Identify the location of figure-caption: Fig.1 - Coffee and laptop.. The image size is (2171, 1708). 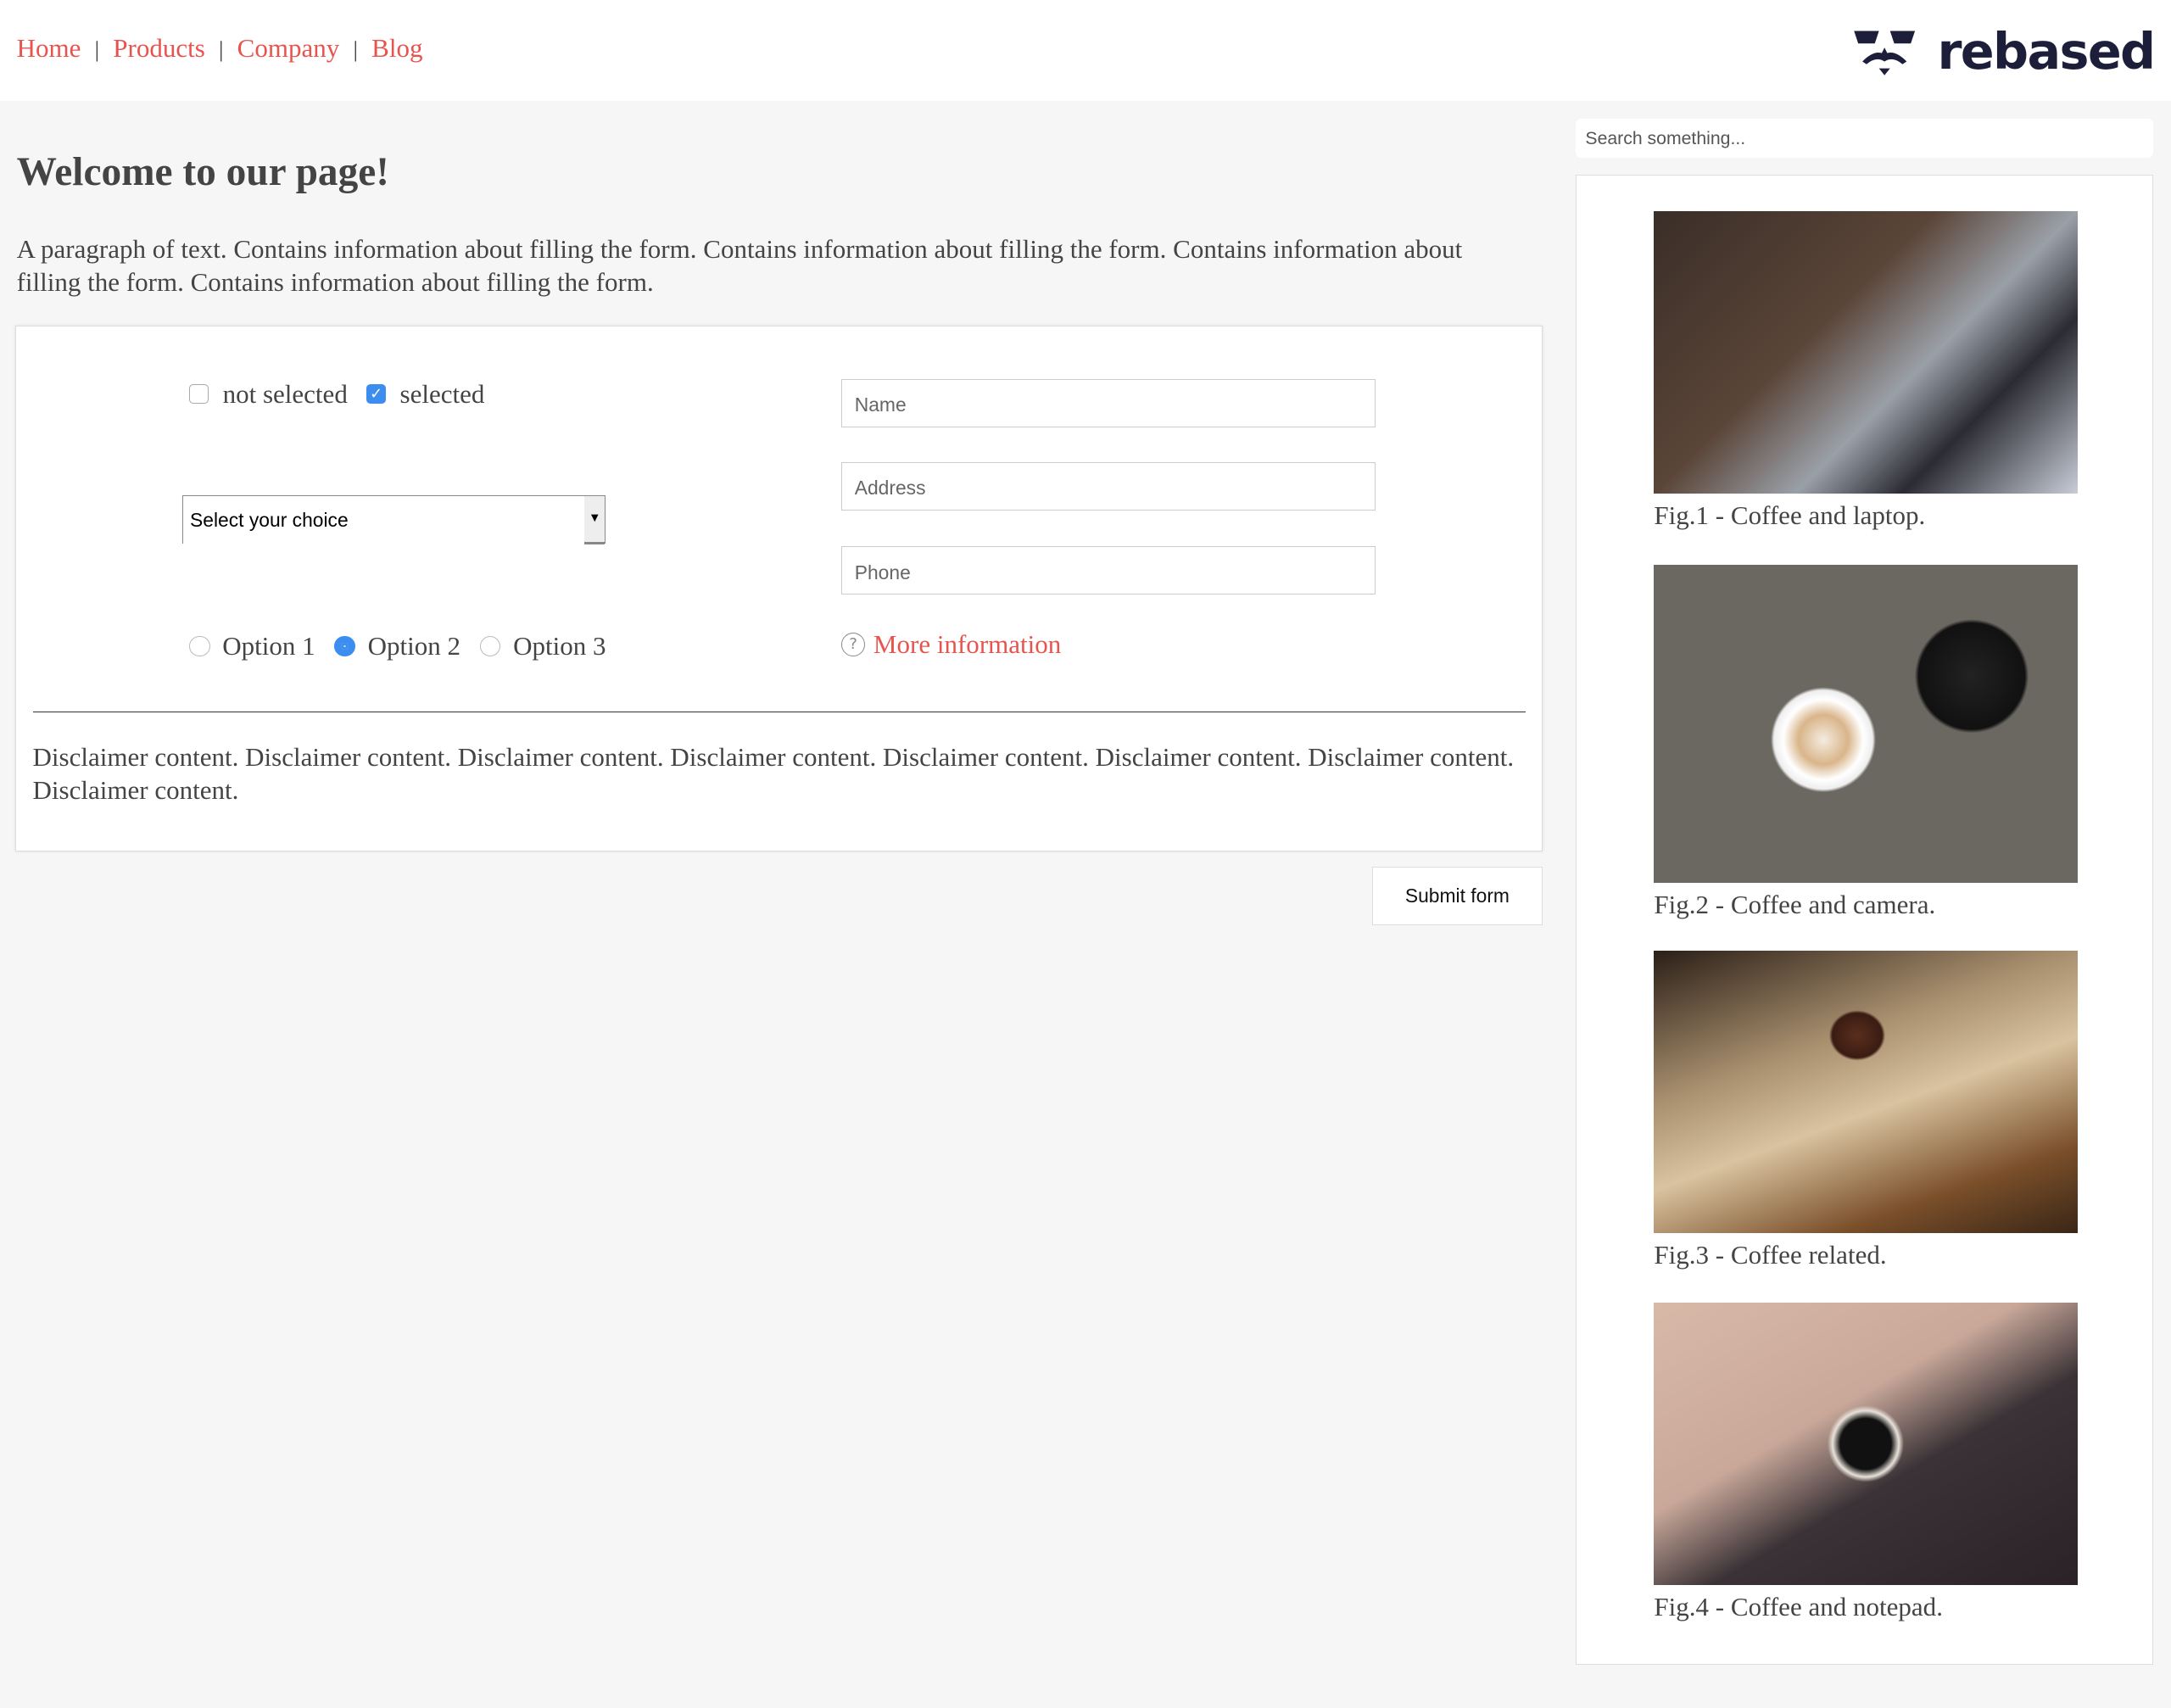
(1790, 515).